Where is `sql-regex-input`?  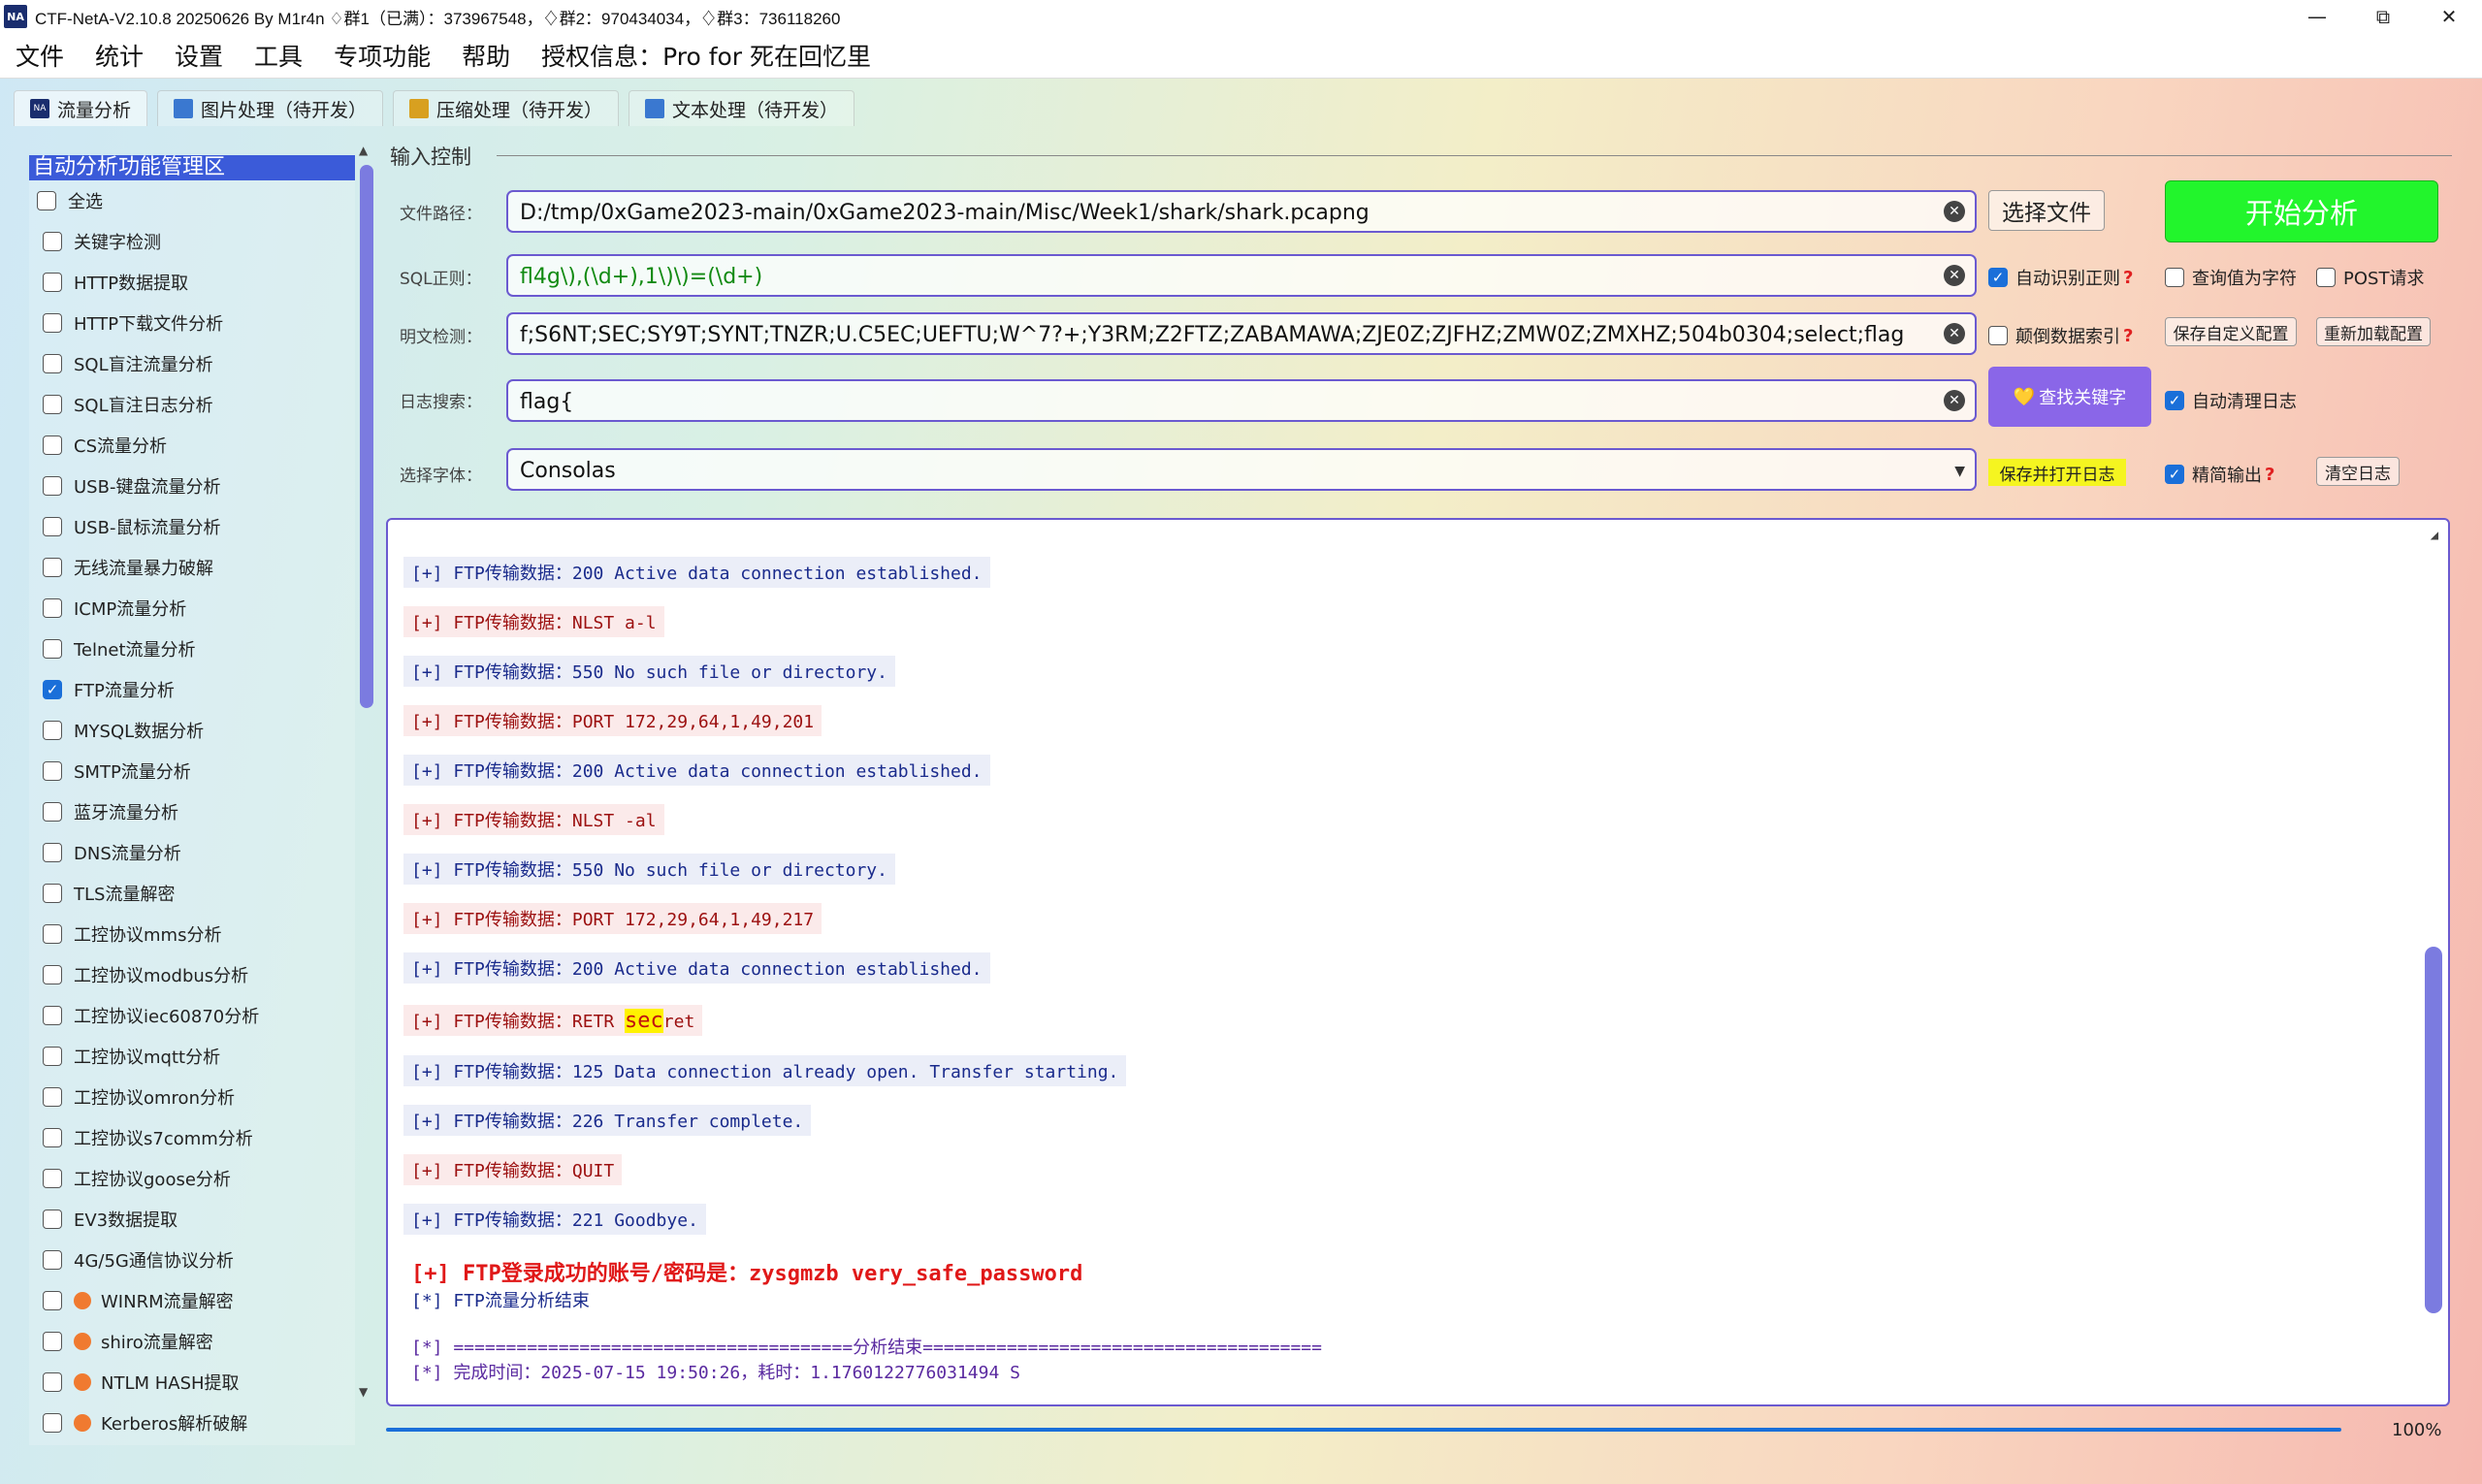
sql-regex-input is located at coordinates (1223, 276).